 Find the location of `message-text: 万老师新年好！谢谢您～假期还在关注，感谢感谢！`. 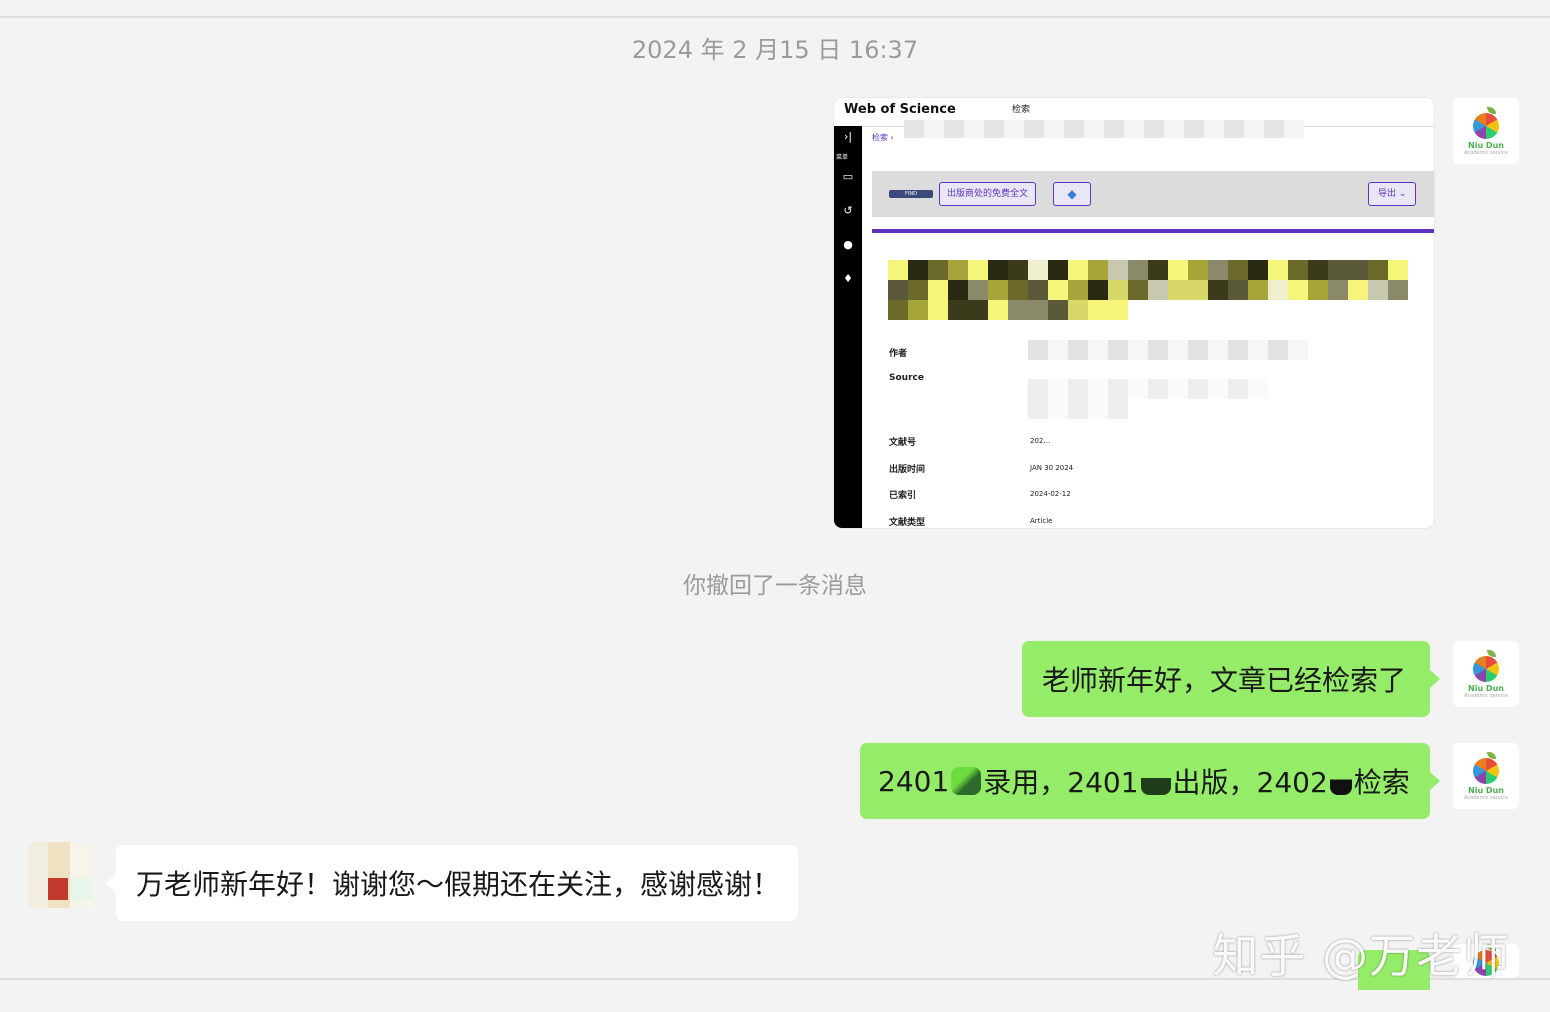

message-text: 万老师新年好！谢谢您～假期还在关注，感谢感谢！ is located at coordinates (458, 884).